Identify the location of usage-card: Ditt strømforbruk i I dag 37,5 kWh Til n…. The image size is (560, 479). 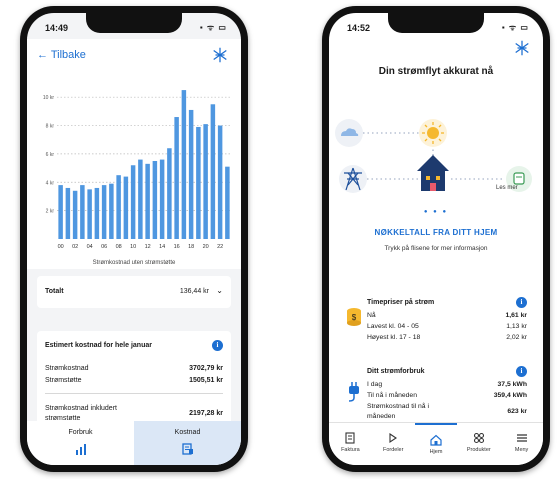
(436, 393).